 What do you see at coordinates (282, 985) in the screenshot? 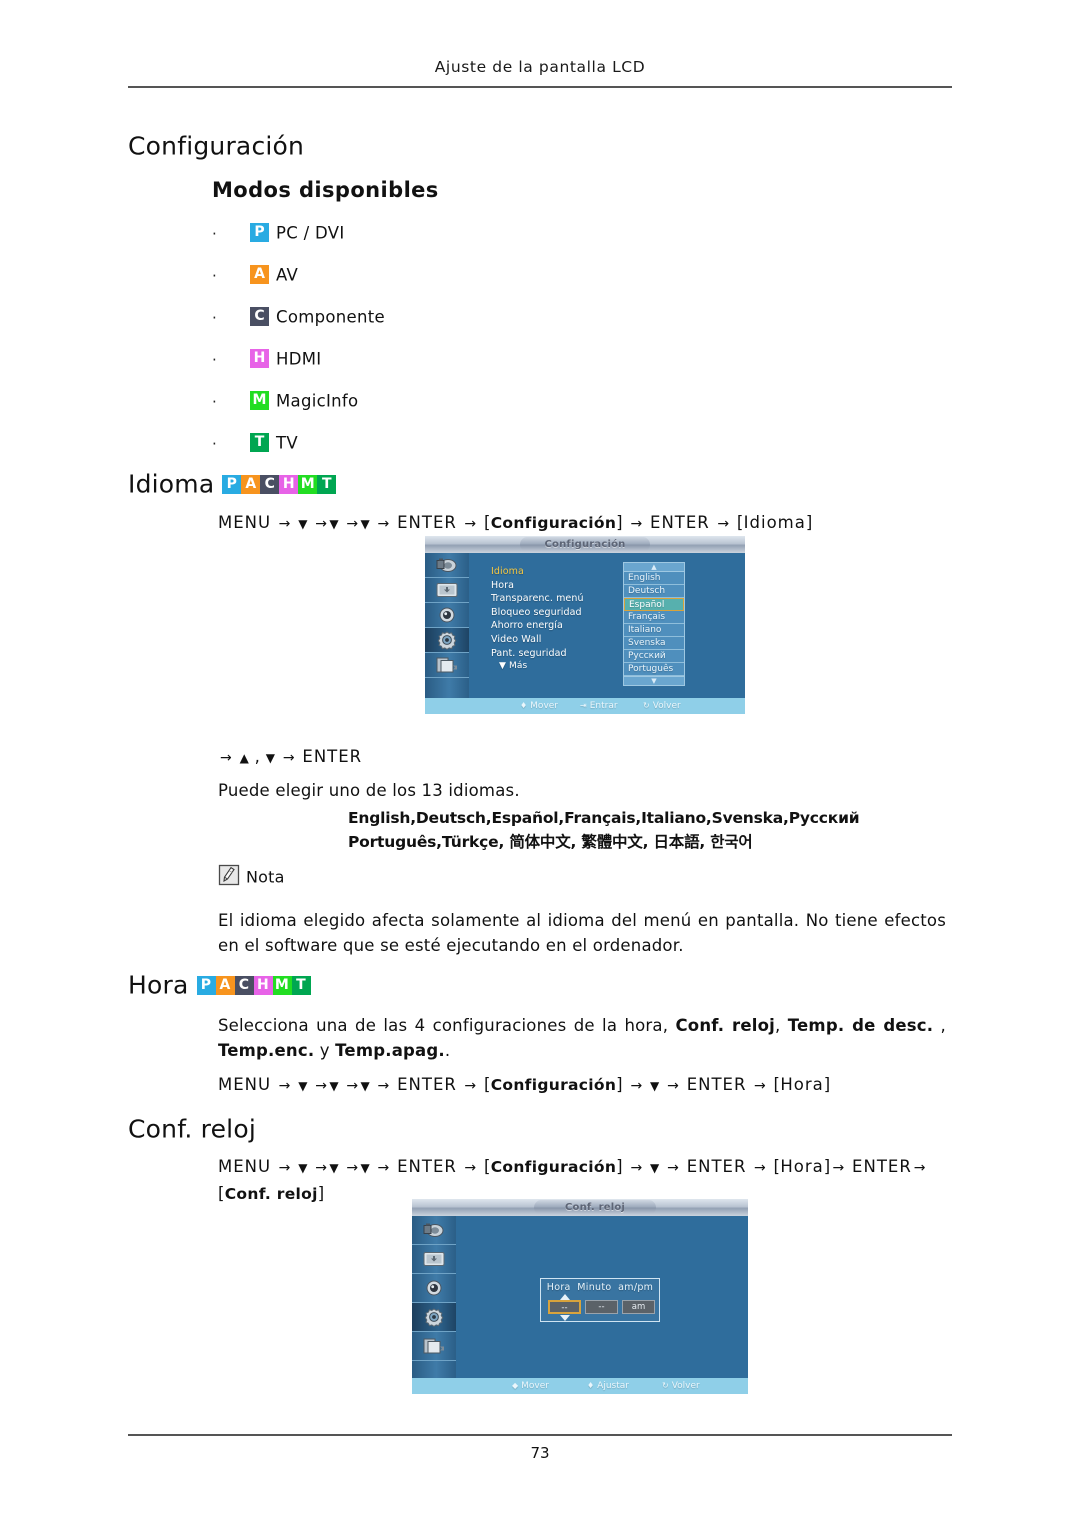
I see `hora-badge-m-icon: M` at bounding box center [282, 985].